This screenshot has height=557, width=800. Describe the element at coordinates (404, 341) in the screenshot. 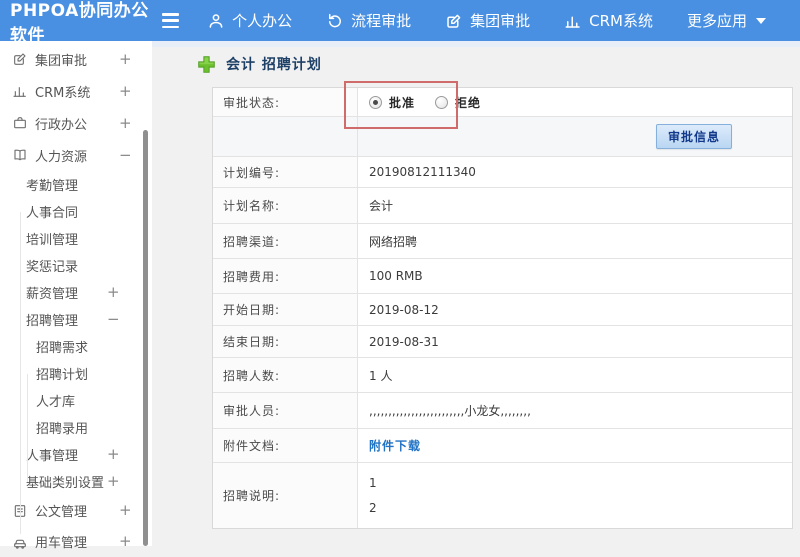

I see `field-value: 2019-08-31` at that location.